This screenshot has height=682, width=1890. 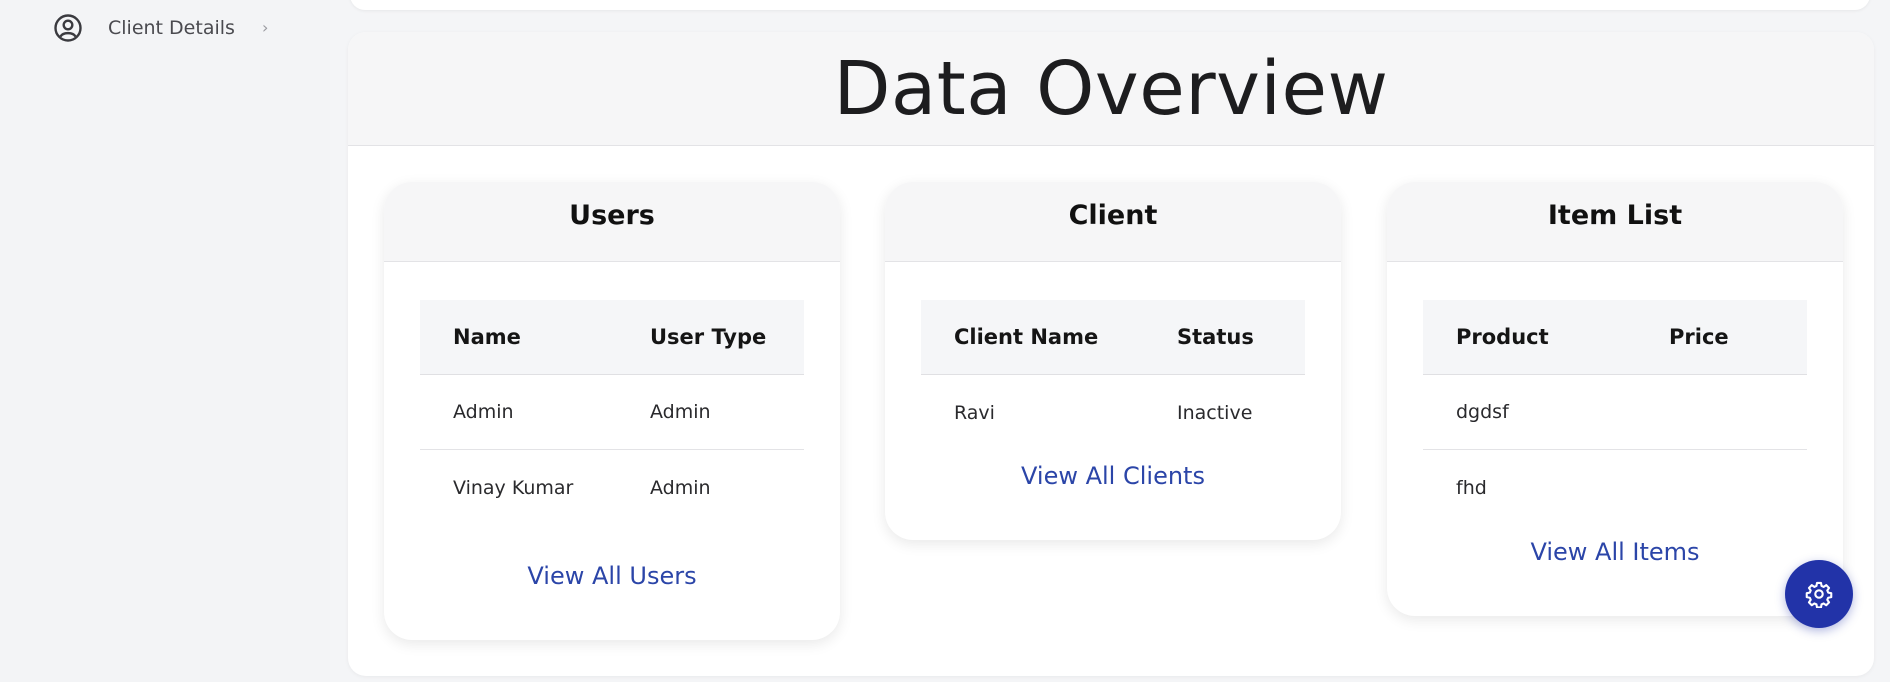 What do you see at coordinates (1502, 337) in the screenshot?
I see `column-header-product: Product` at bounding box center [1502, 337].